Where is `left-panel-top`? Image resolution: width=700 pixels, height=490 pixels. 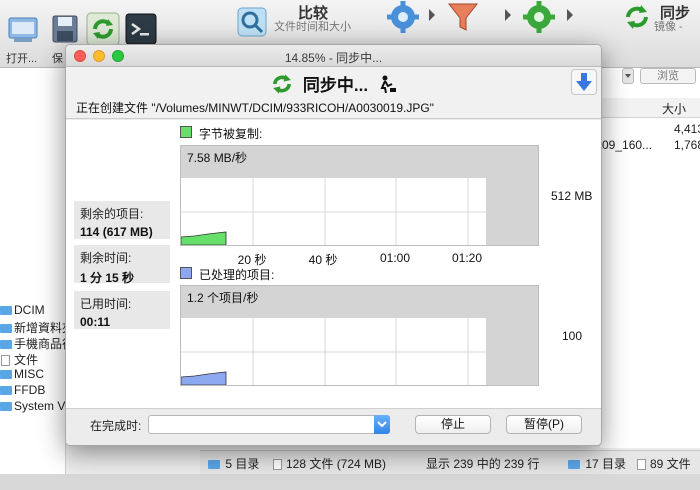 left-panel-top is located at coordinates (33, 164).